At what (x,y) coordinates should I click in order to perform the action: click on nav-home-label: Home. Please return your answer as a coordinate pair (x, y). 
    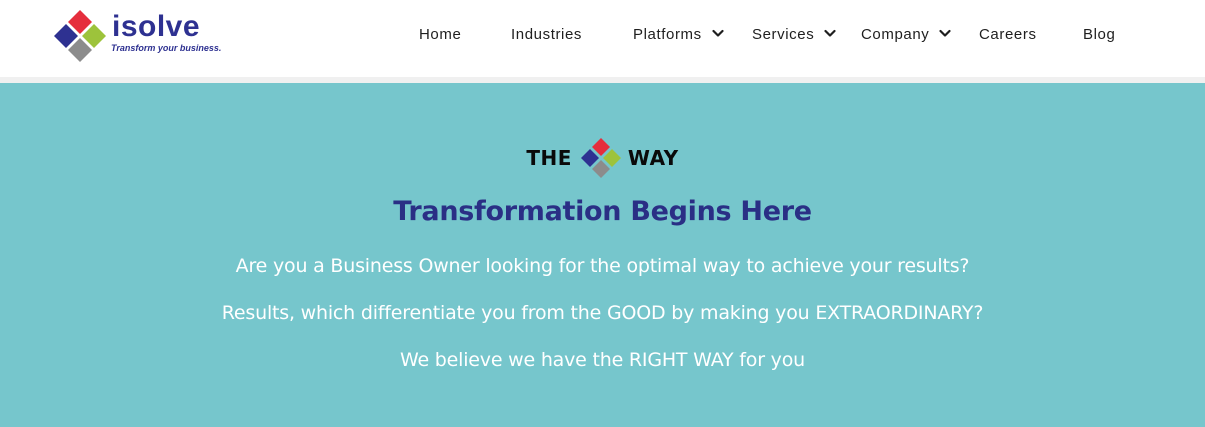
    Looking at the image, I should click on (440, 34).